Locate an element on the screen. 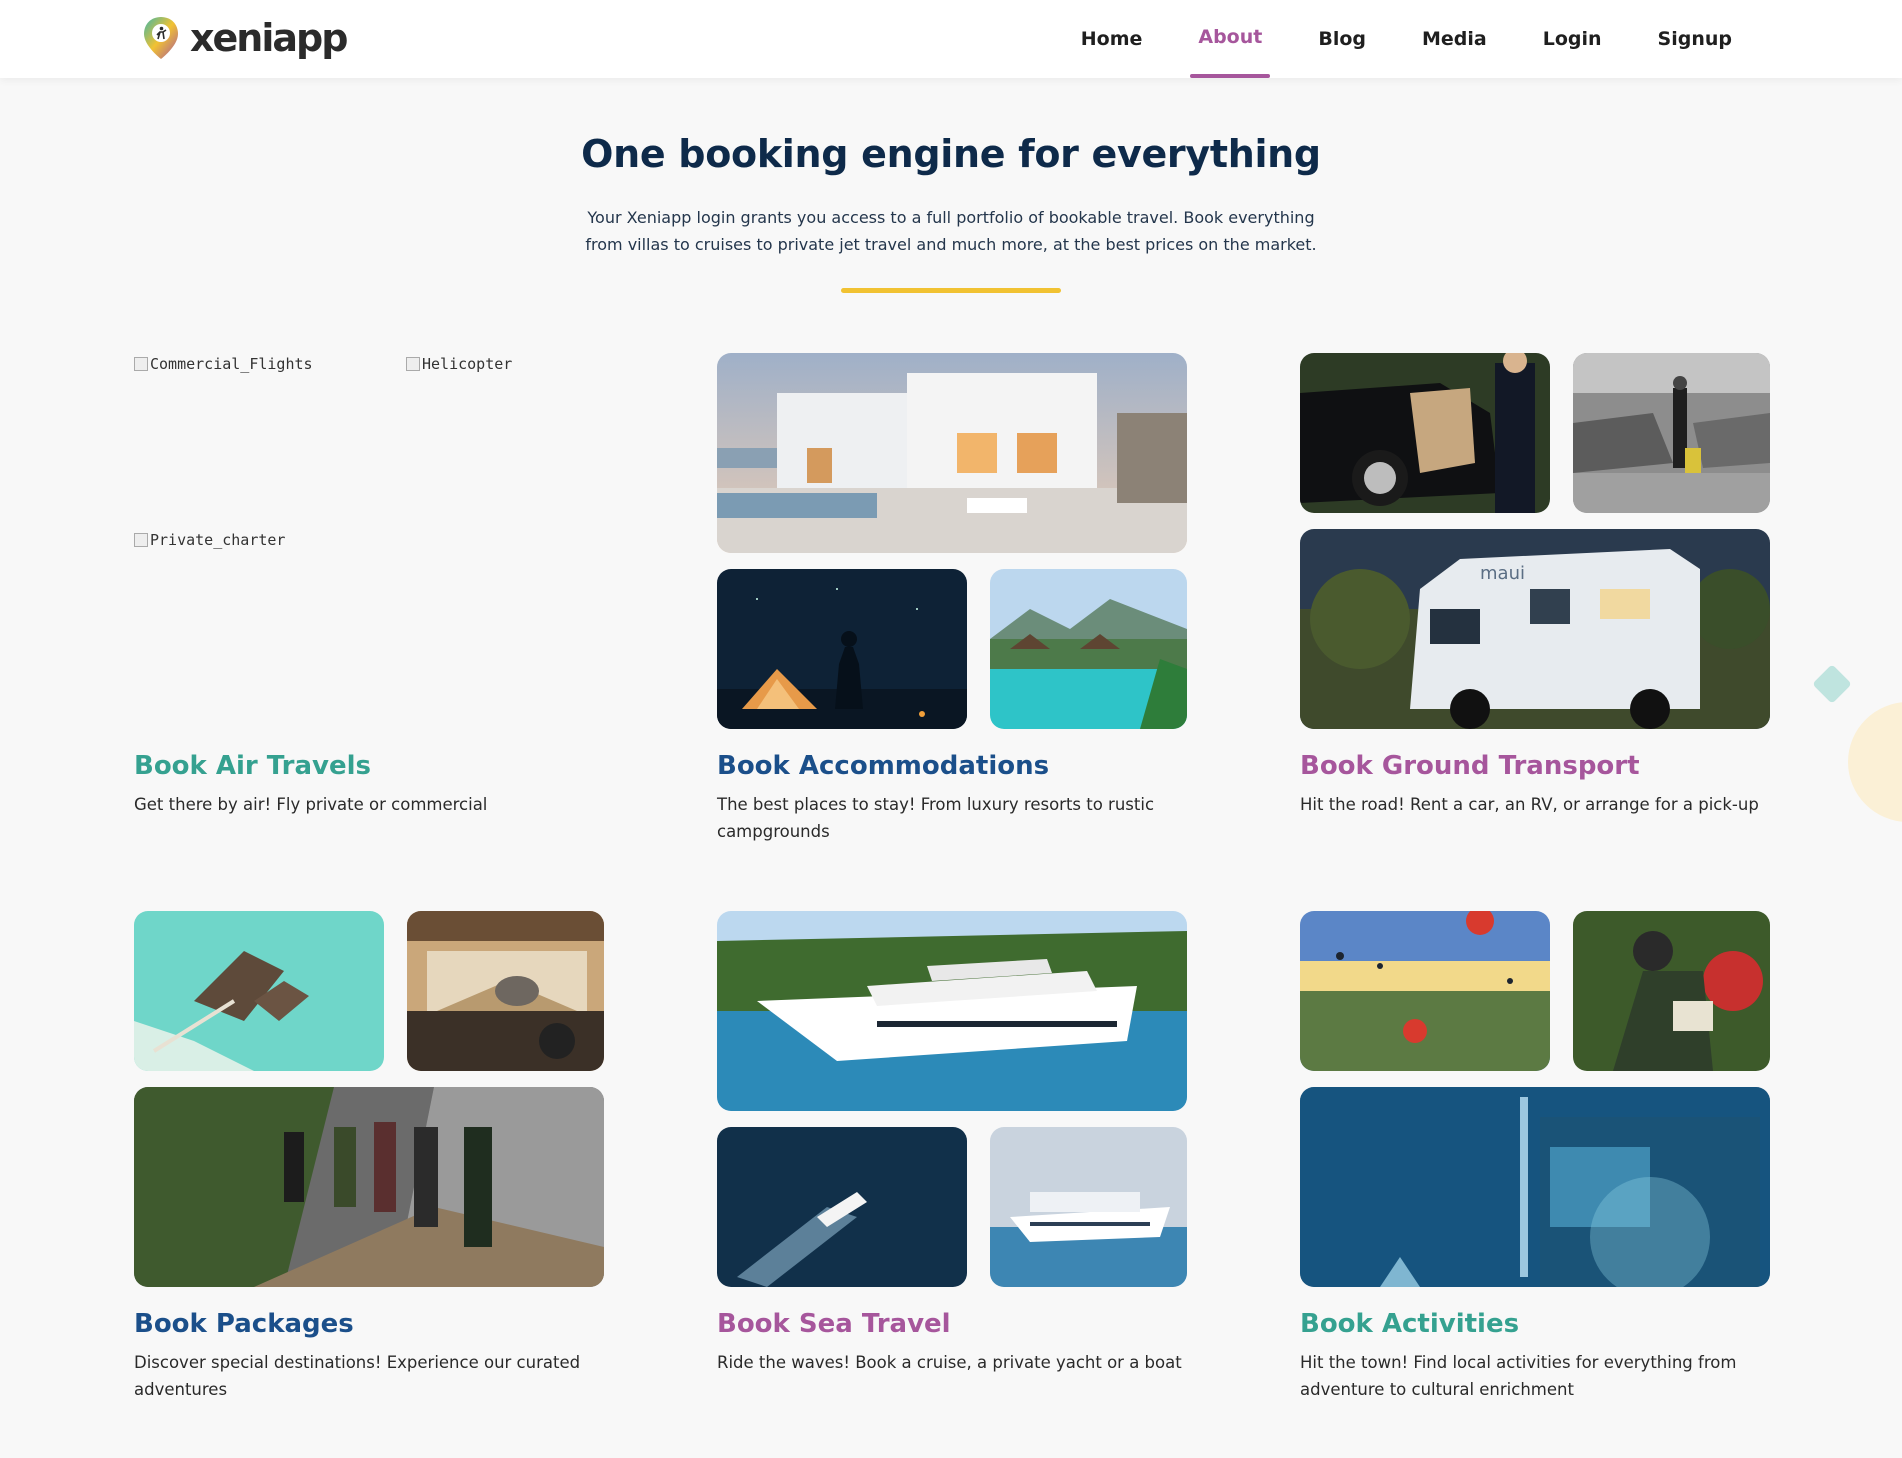  rv-photo: maui is located at coordinates (1535, 629).